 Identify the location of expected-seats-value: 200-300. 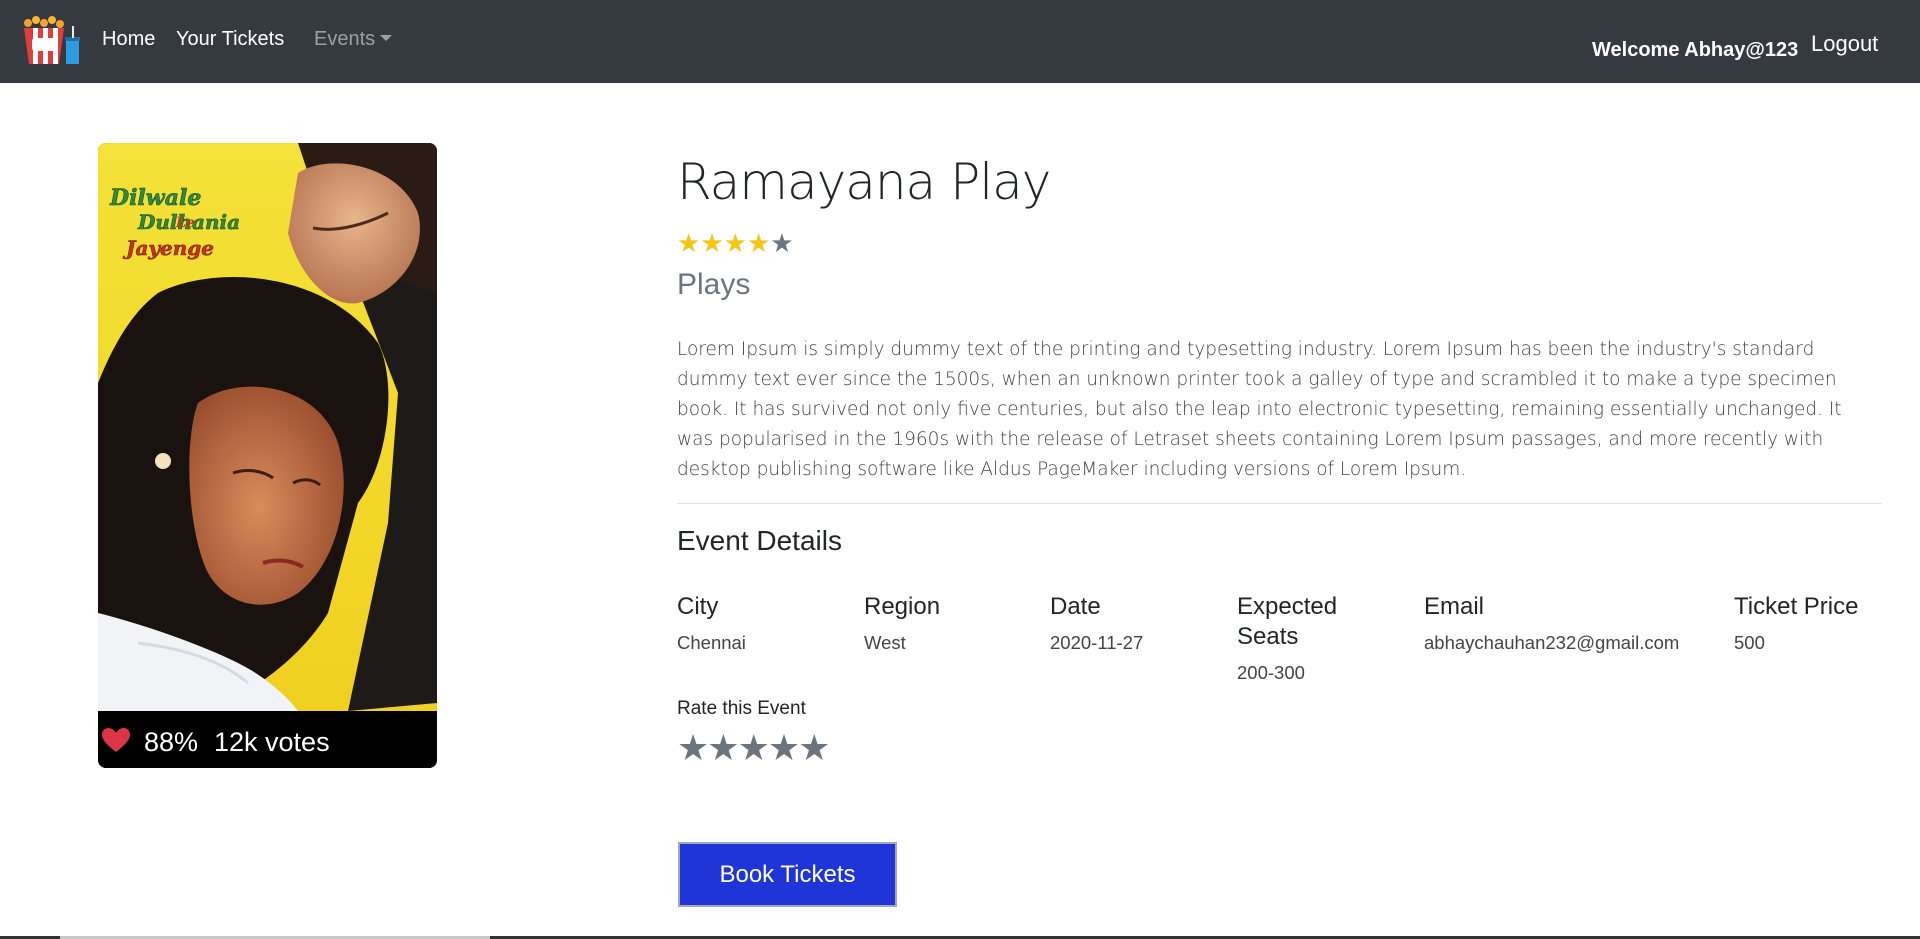
(1271, 672).